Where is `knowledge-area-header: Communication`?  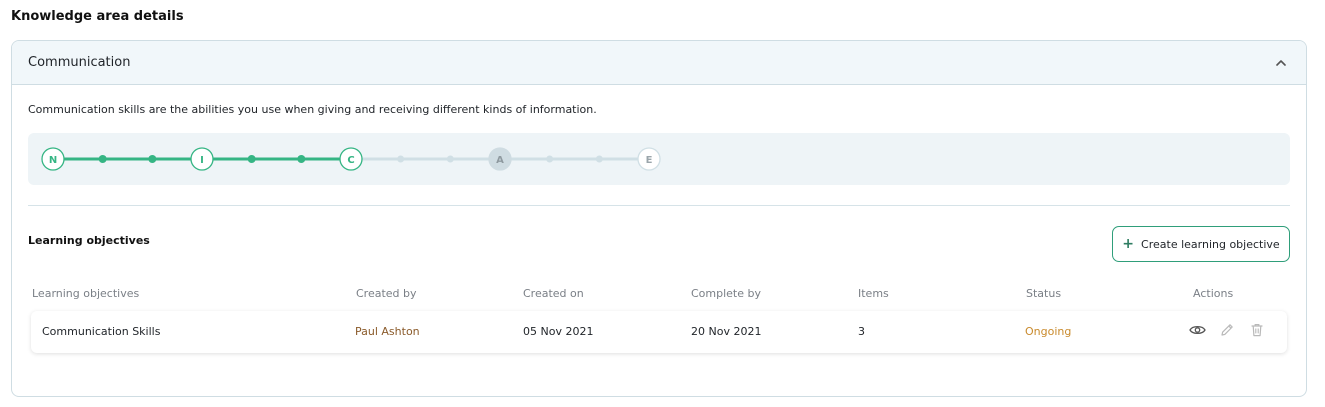
knowledge-area-header: Communication is located at coordinates (659, 63).